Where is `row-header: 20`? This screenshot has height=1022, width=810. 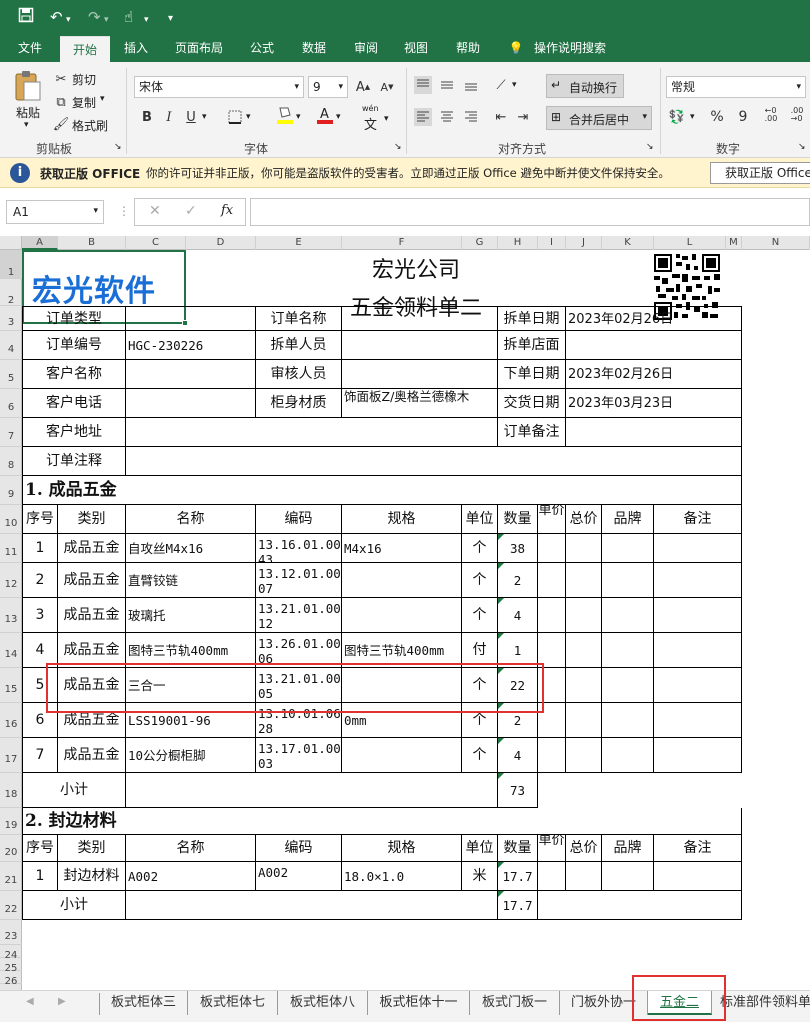 row-header: 20 is located at coordinates (11, 848).